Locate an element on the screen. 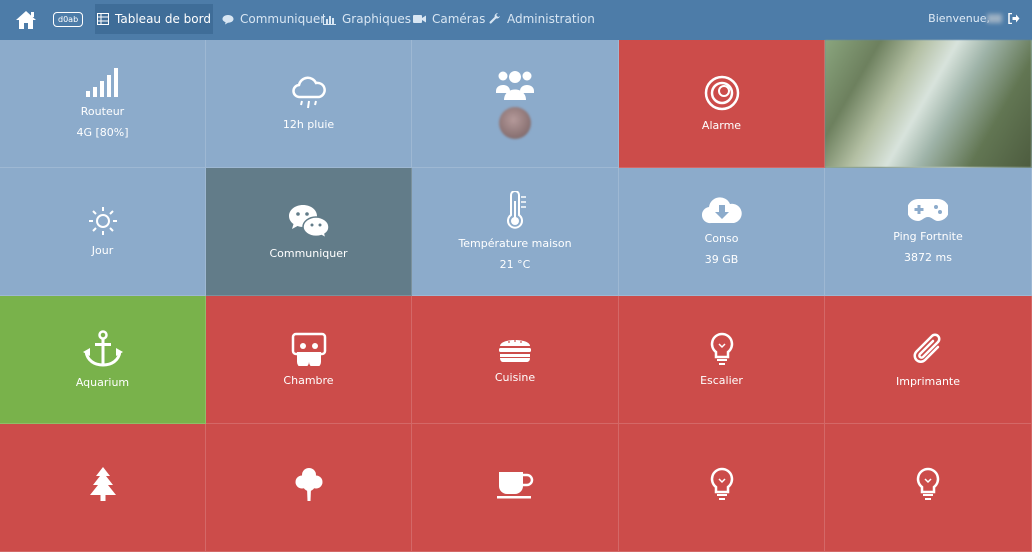 The height and width of the screenshot is (552, 1032). tile-label: Routeur is located at coordinates (102, 111).